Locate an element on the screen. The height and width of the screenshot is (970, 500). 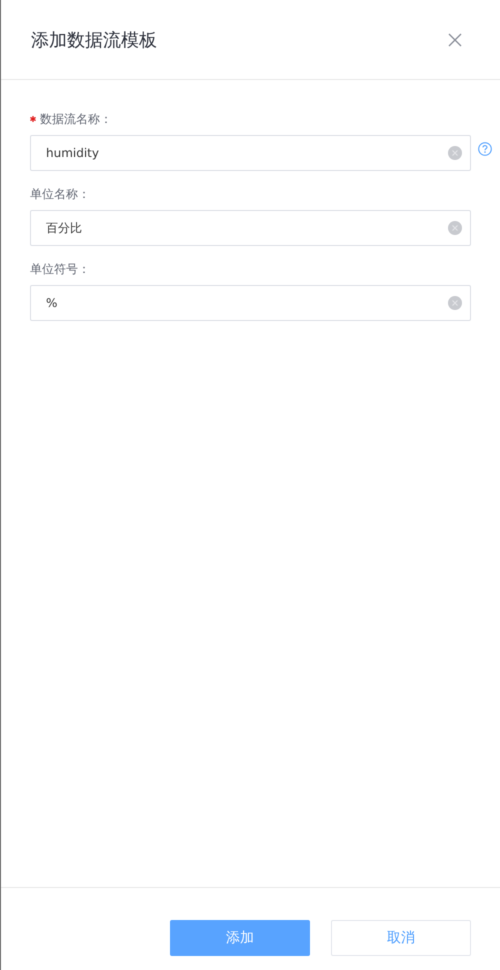
field-label: 单位符号： is located at coordinates (60, 269).